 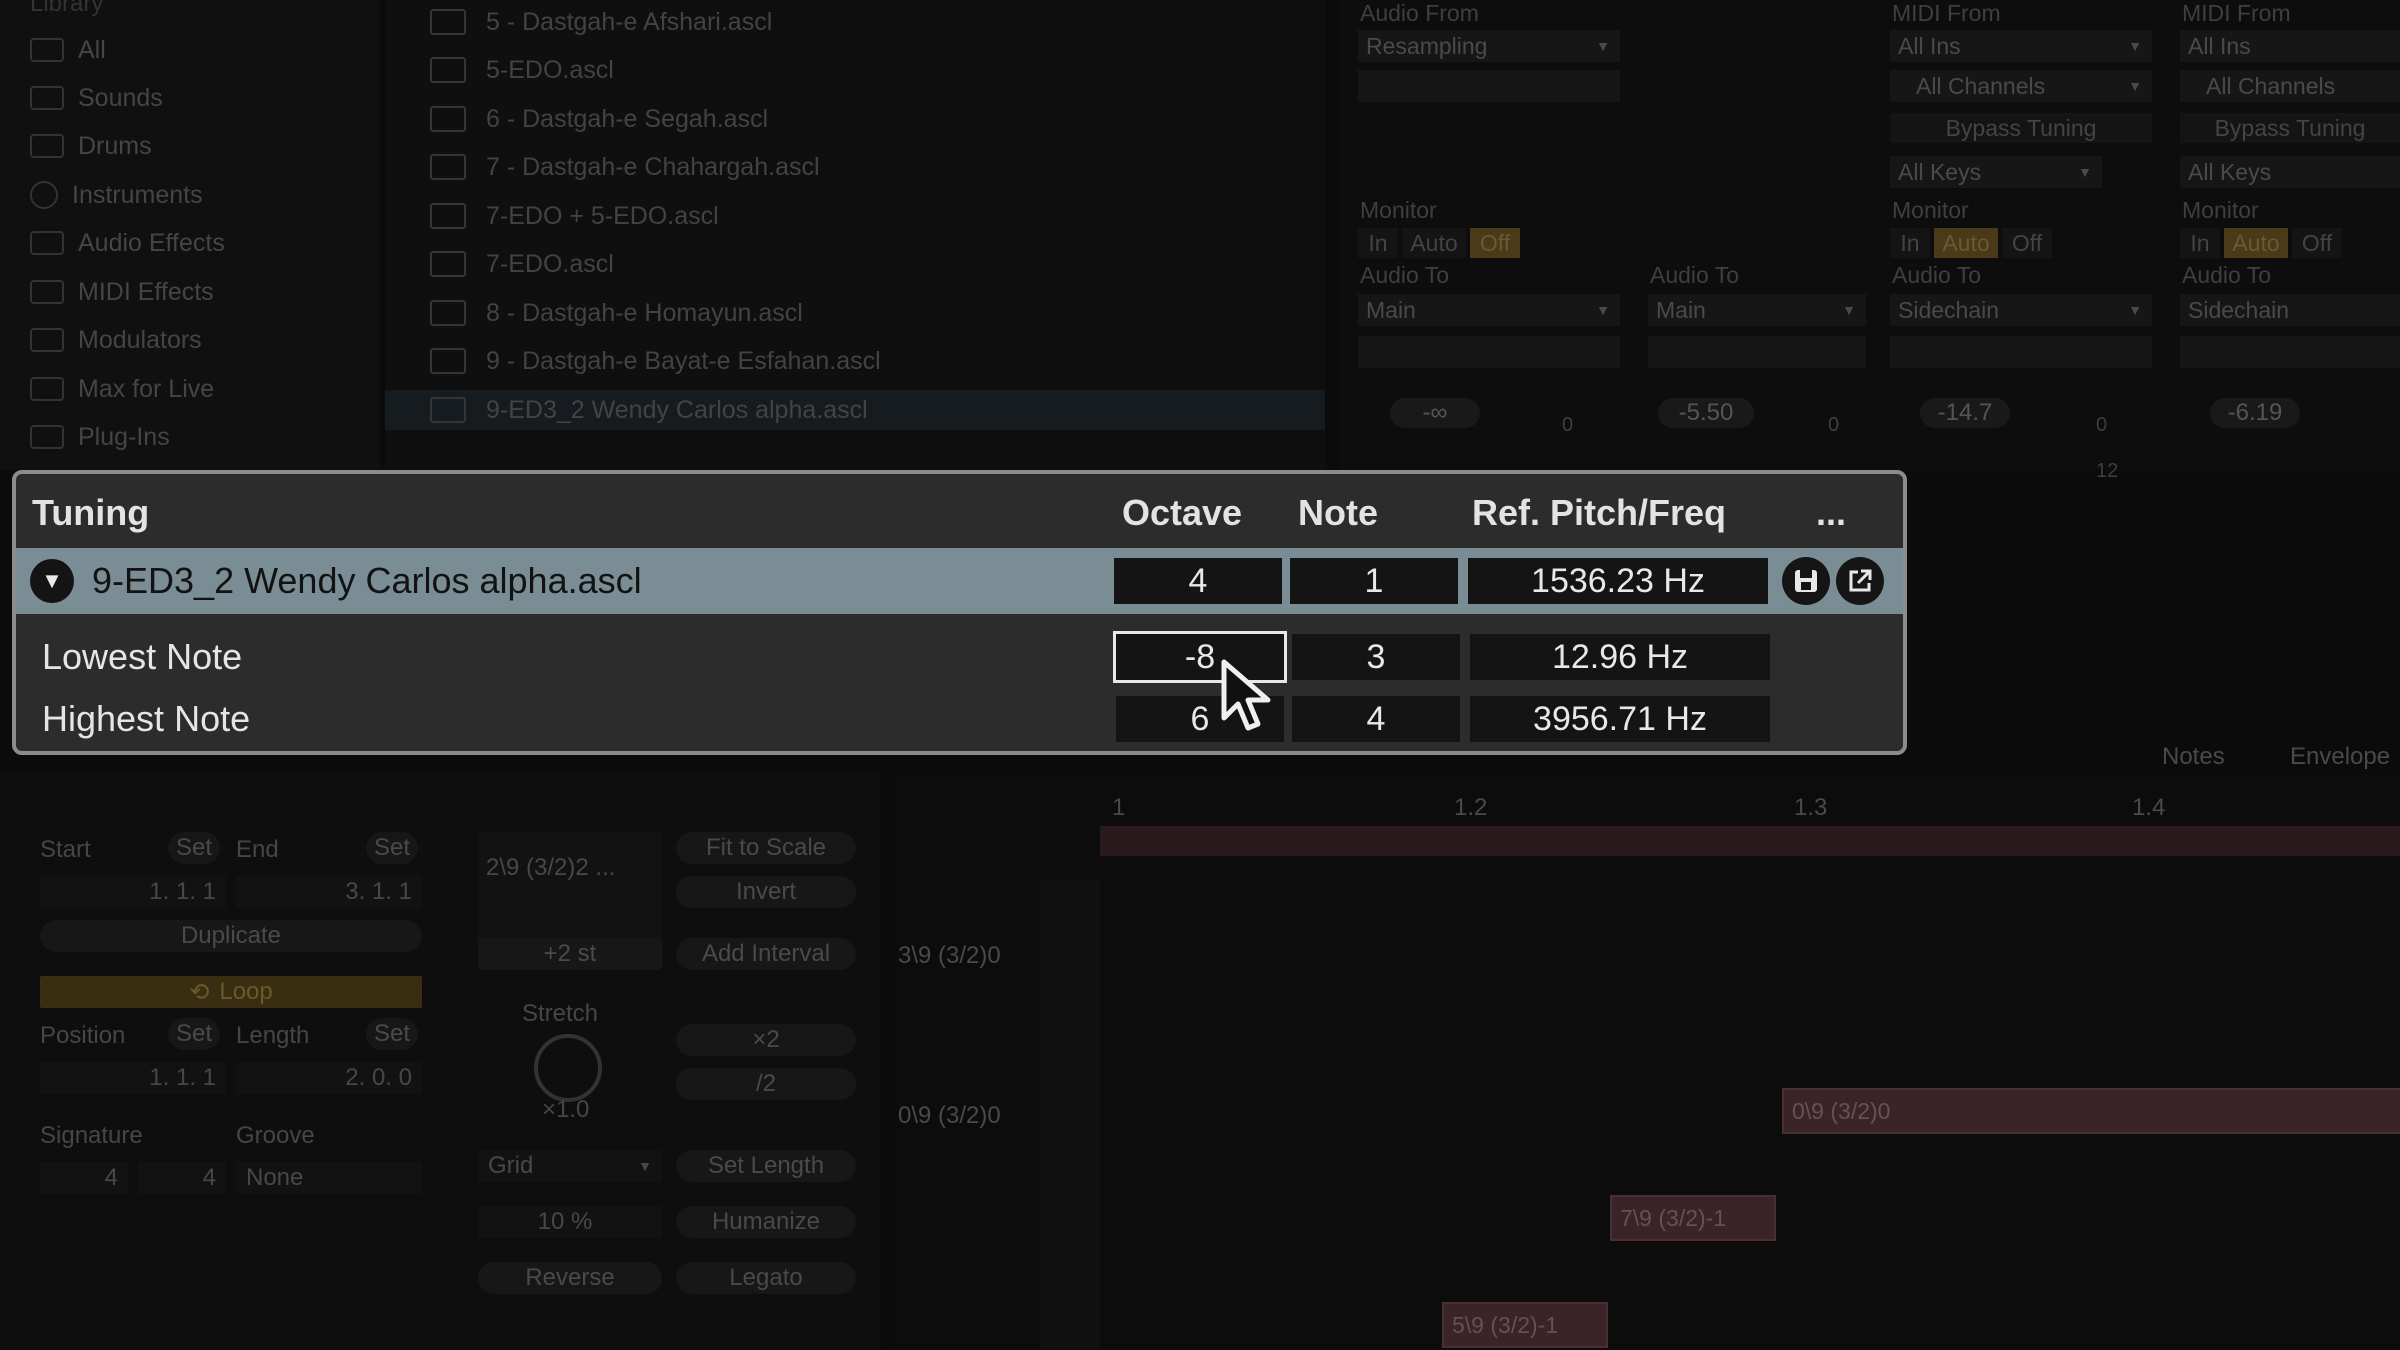 I want to click on lowest-frequency-field: 12.96 Hz, so click(x=1620, y=657).